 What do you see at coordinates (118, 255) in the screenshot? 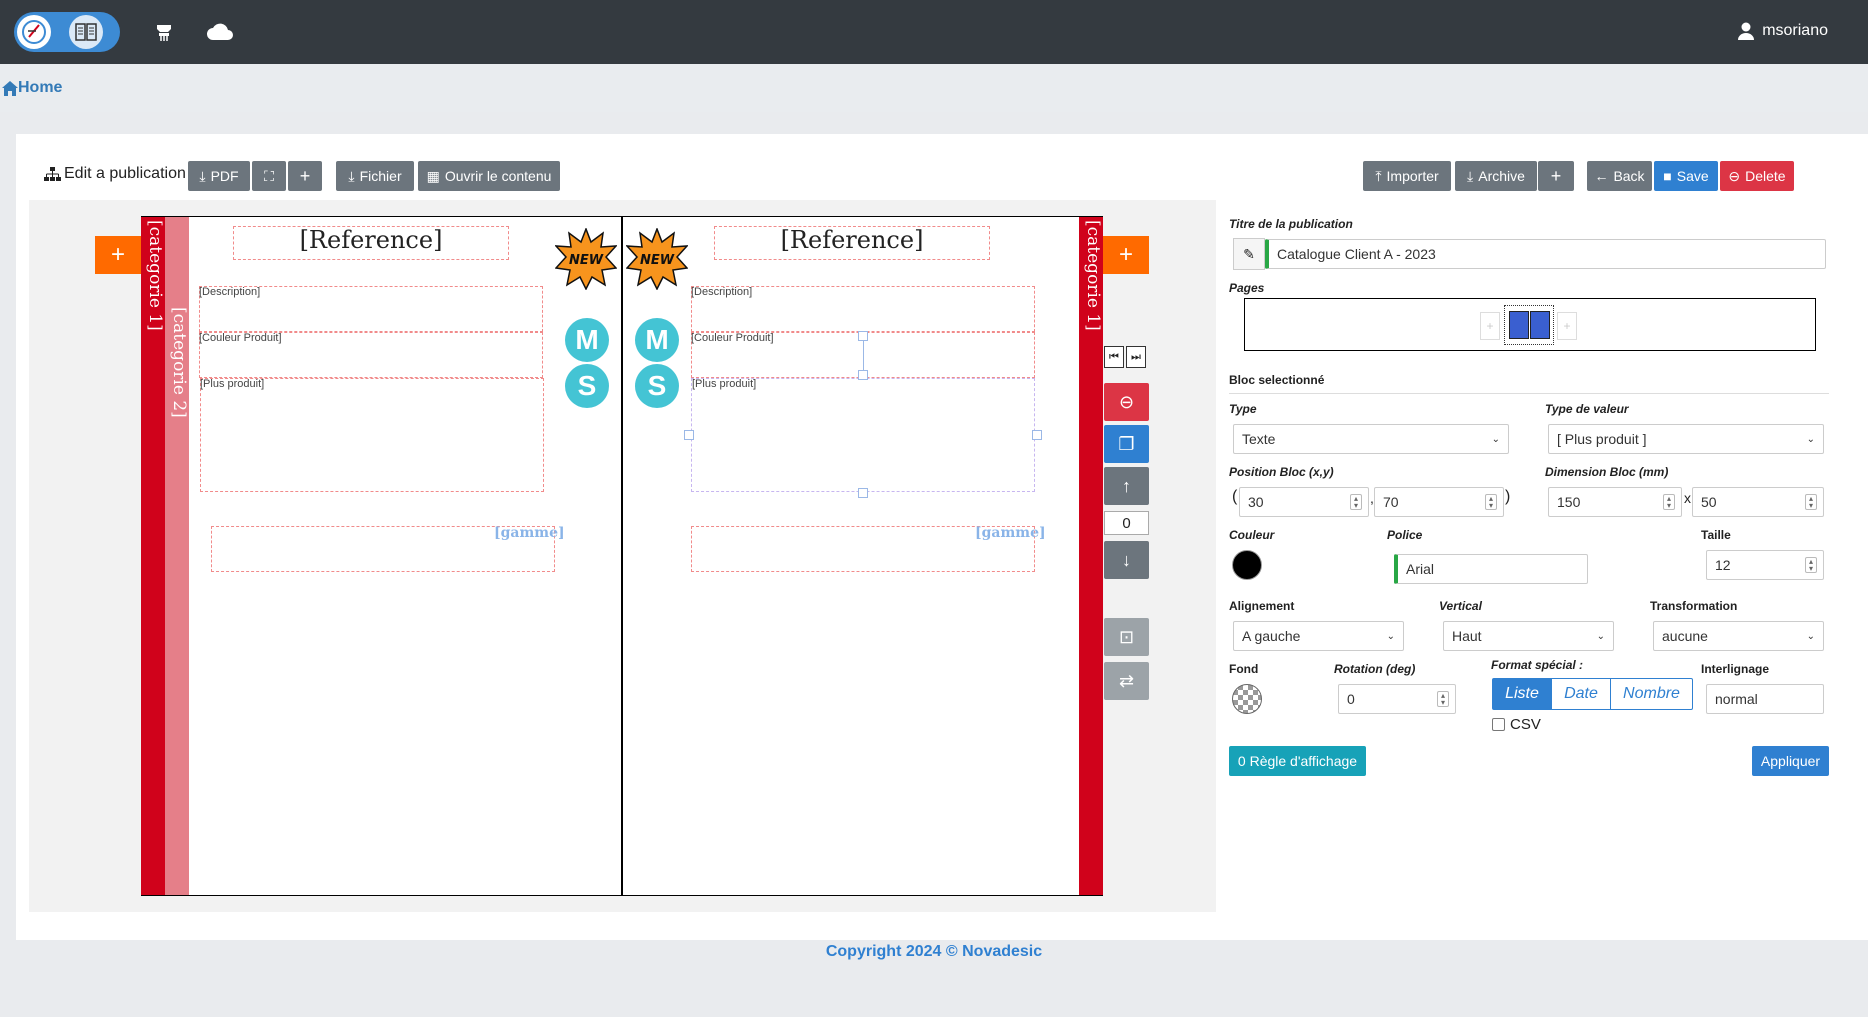
I see `add-page-left-button: +` at bounding box center [118, 255].